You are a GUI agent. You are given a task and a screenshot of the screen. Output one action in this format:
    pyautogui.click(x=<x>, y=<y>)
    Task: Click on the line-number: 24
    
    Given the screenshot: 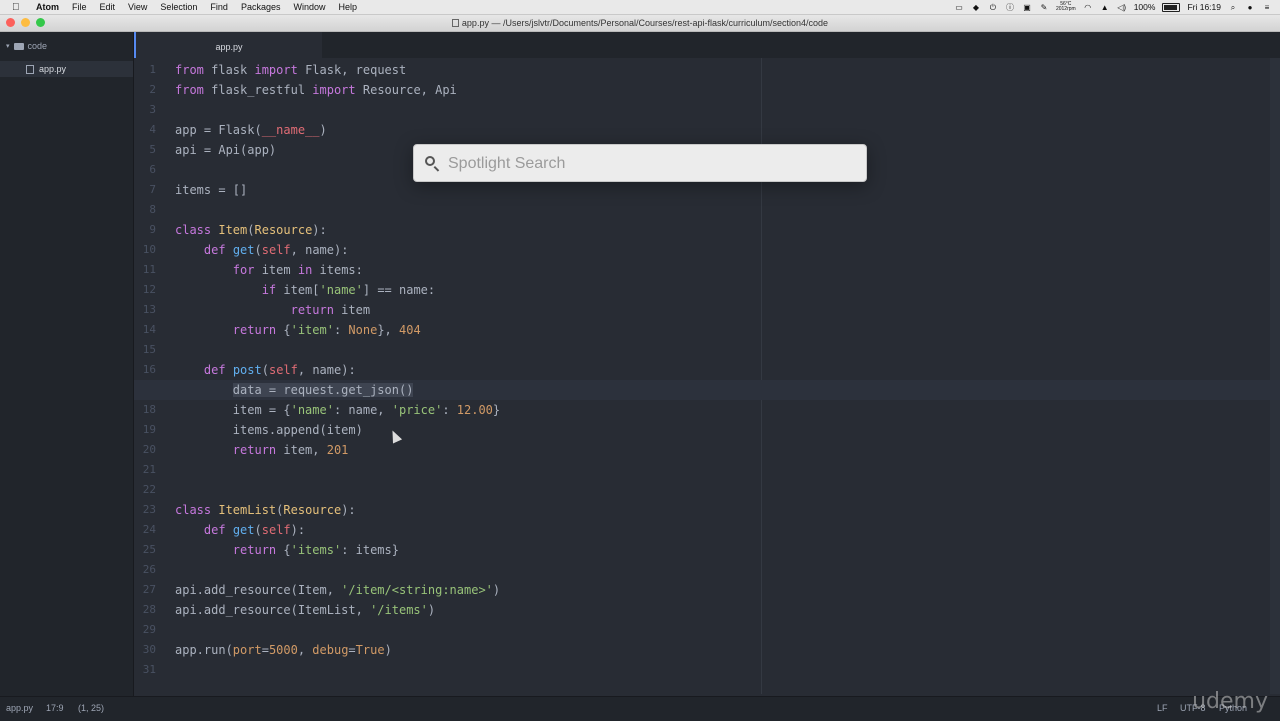 What is the action you would take?
    pyautogui.click(x=145, y=530)
    